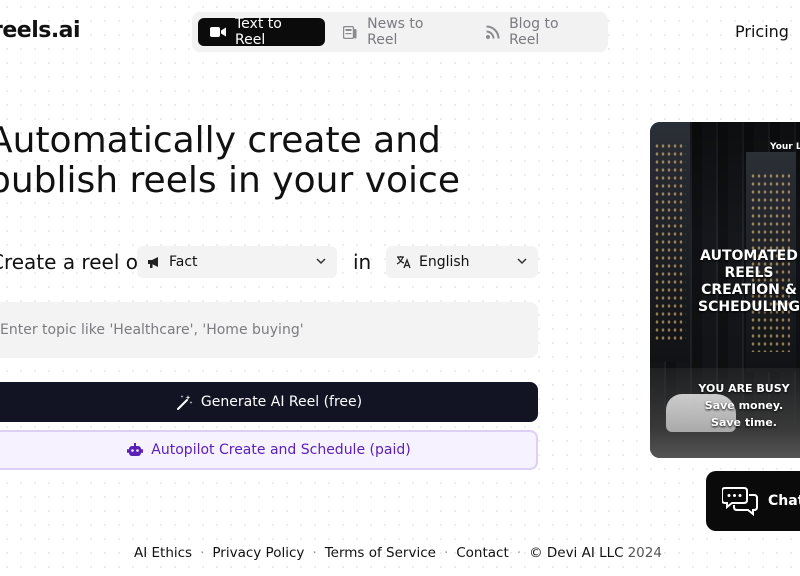 The image size is (800, 576). What do you see at coordinates (154, 262) in the screenshot?
I see `megaphone-icon` at bounding box center [154, 262].